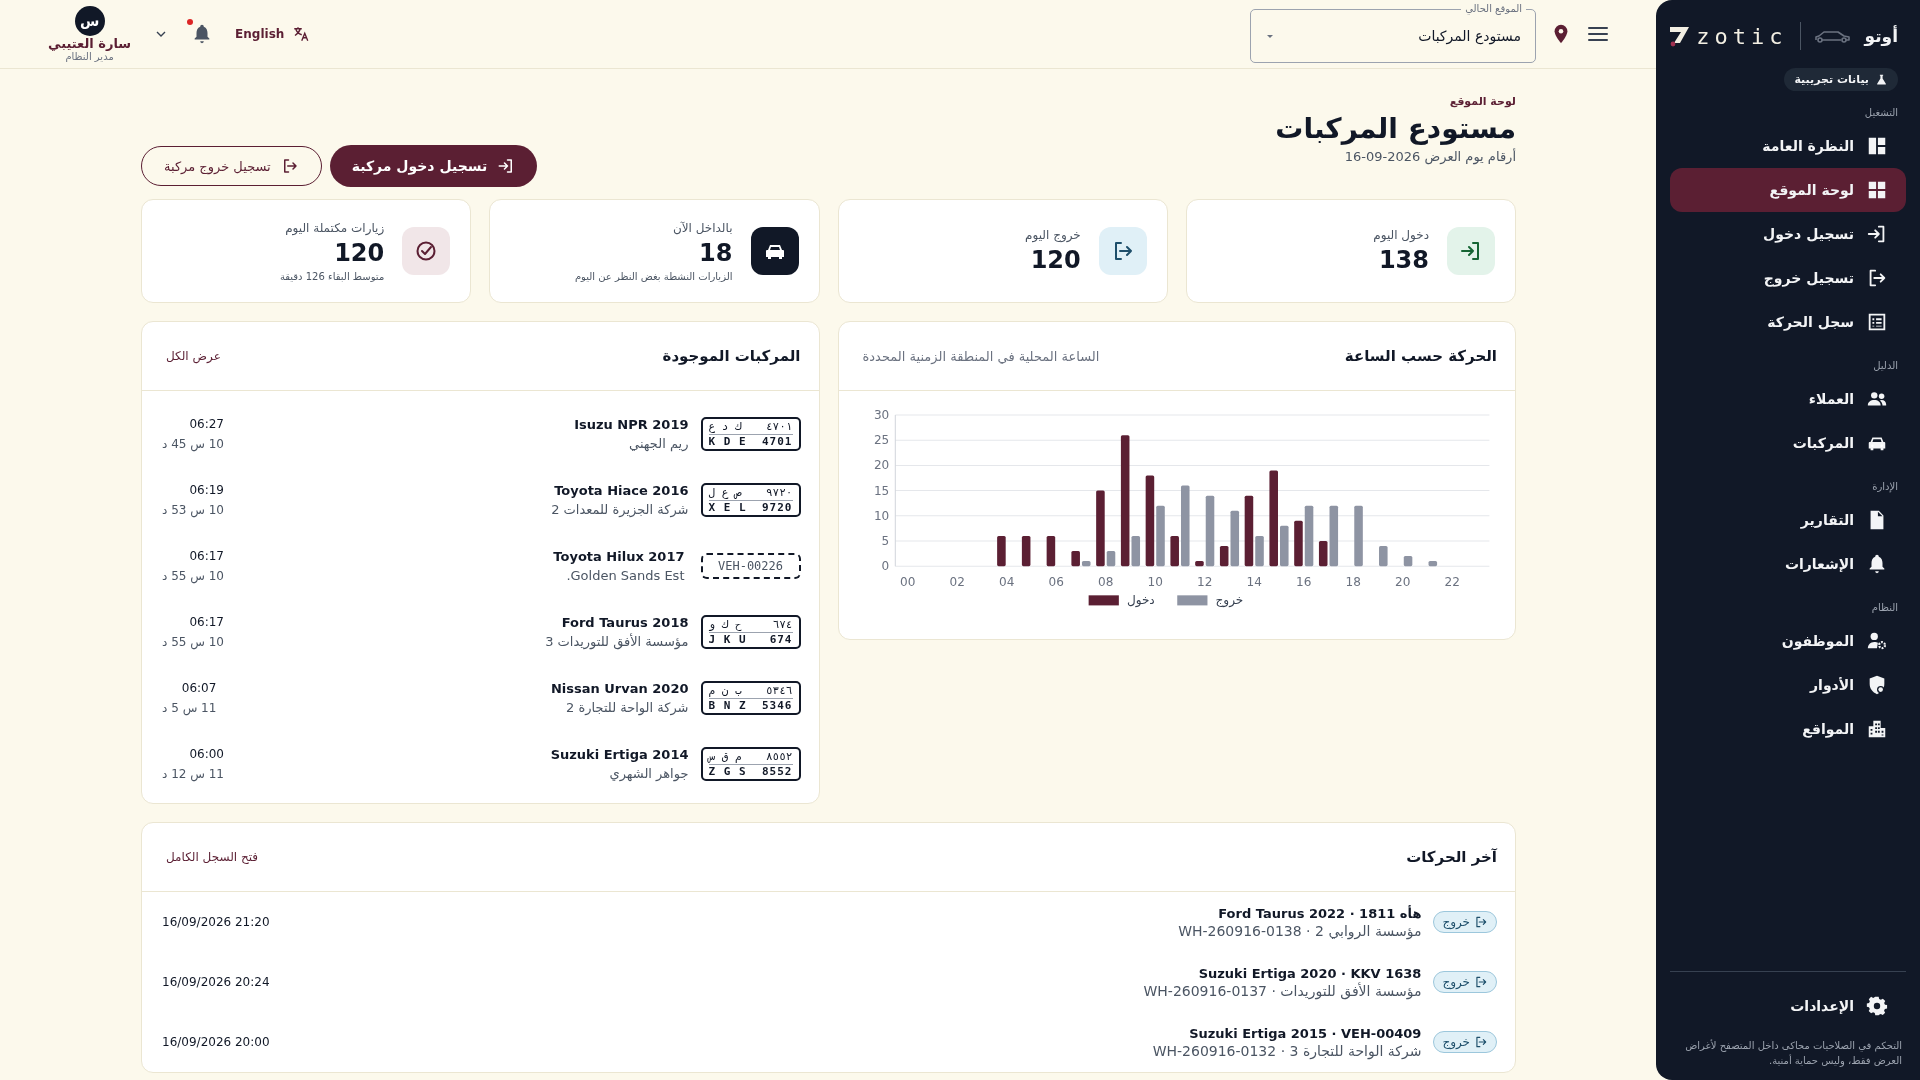 This screenshot has height=1080, width=1920. I want to click on nav-item: المركبات, so click(1788, 443).